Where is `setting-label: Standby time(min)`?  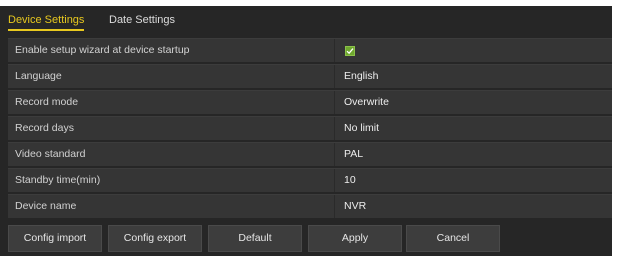 setting-label: Standby time(min) is located at coordinates (58, 180).